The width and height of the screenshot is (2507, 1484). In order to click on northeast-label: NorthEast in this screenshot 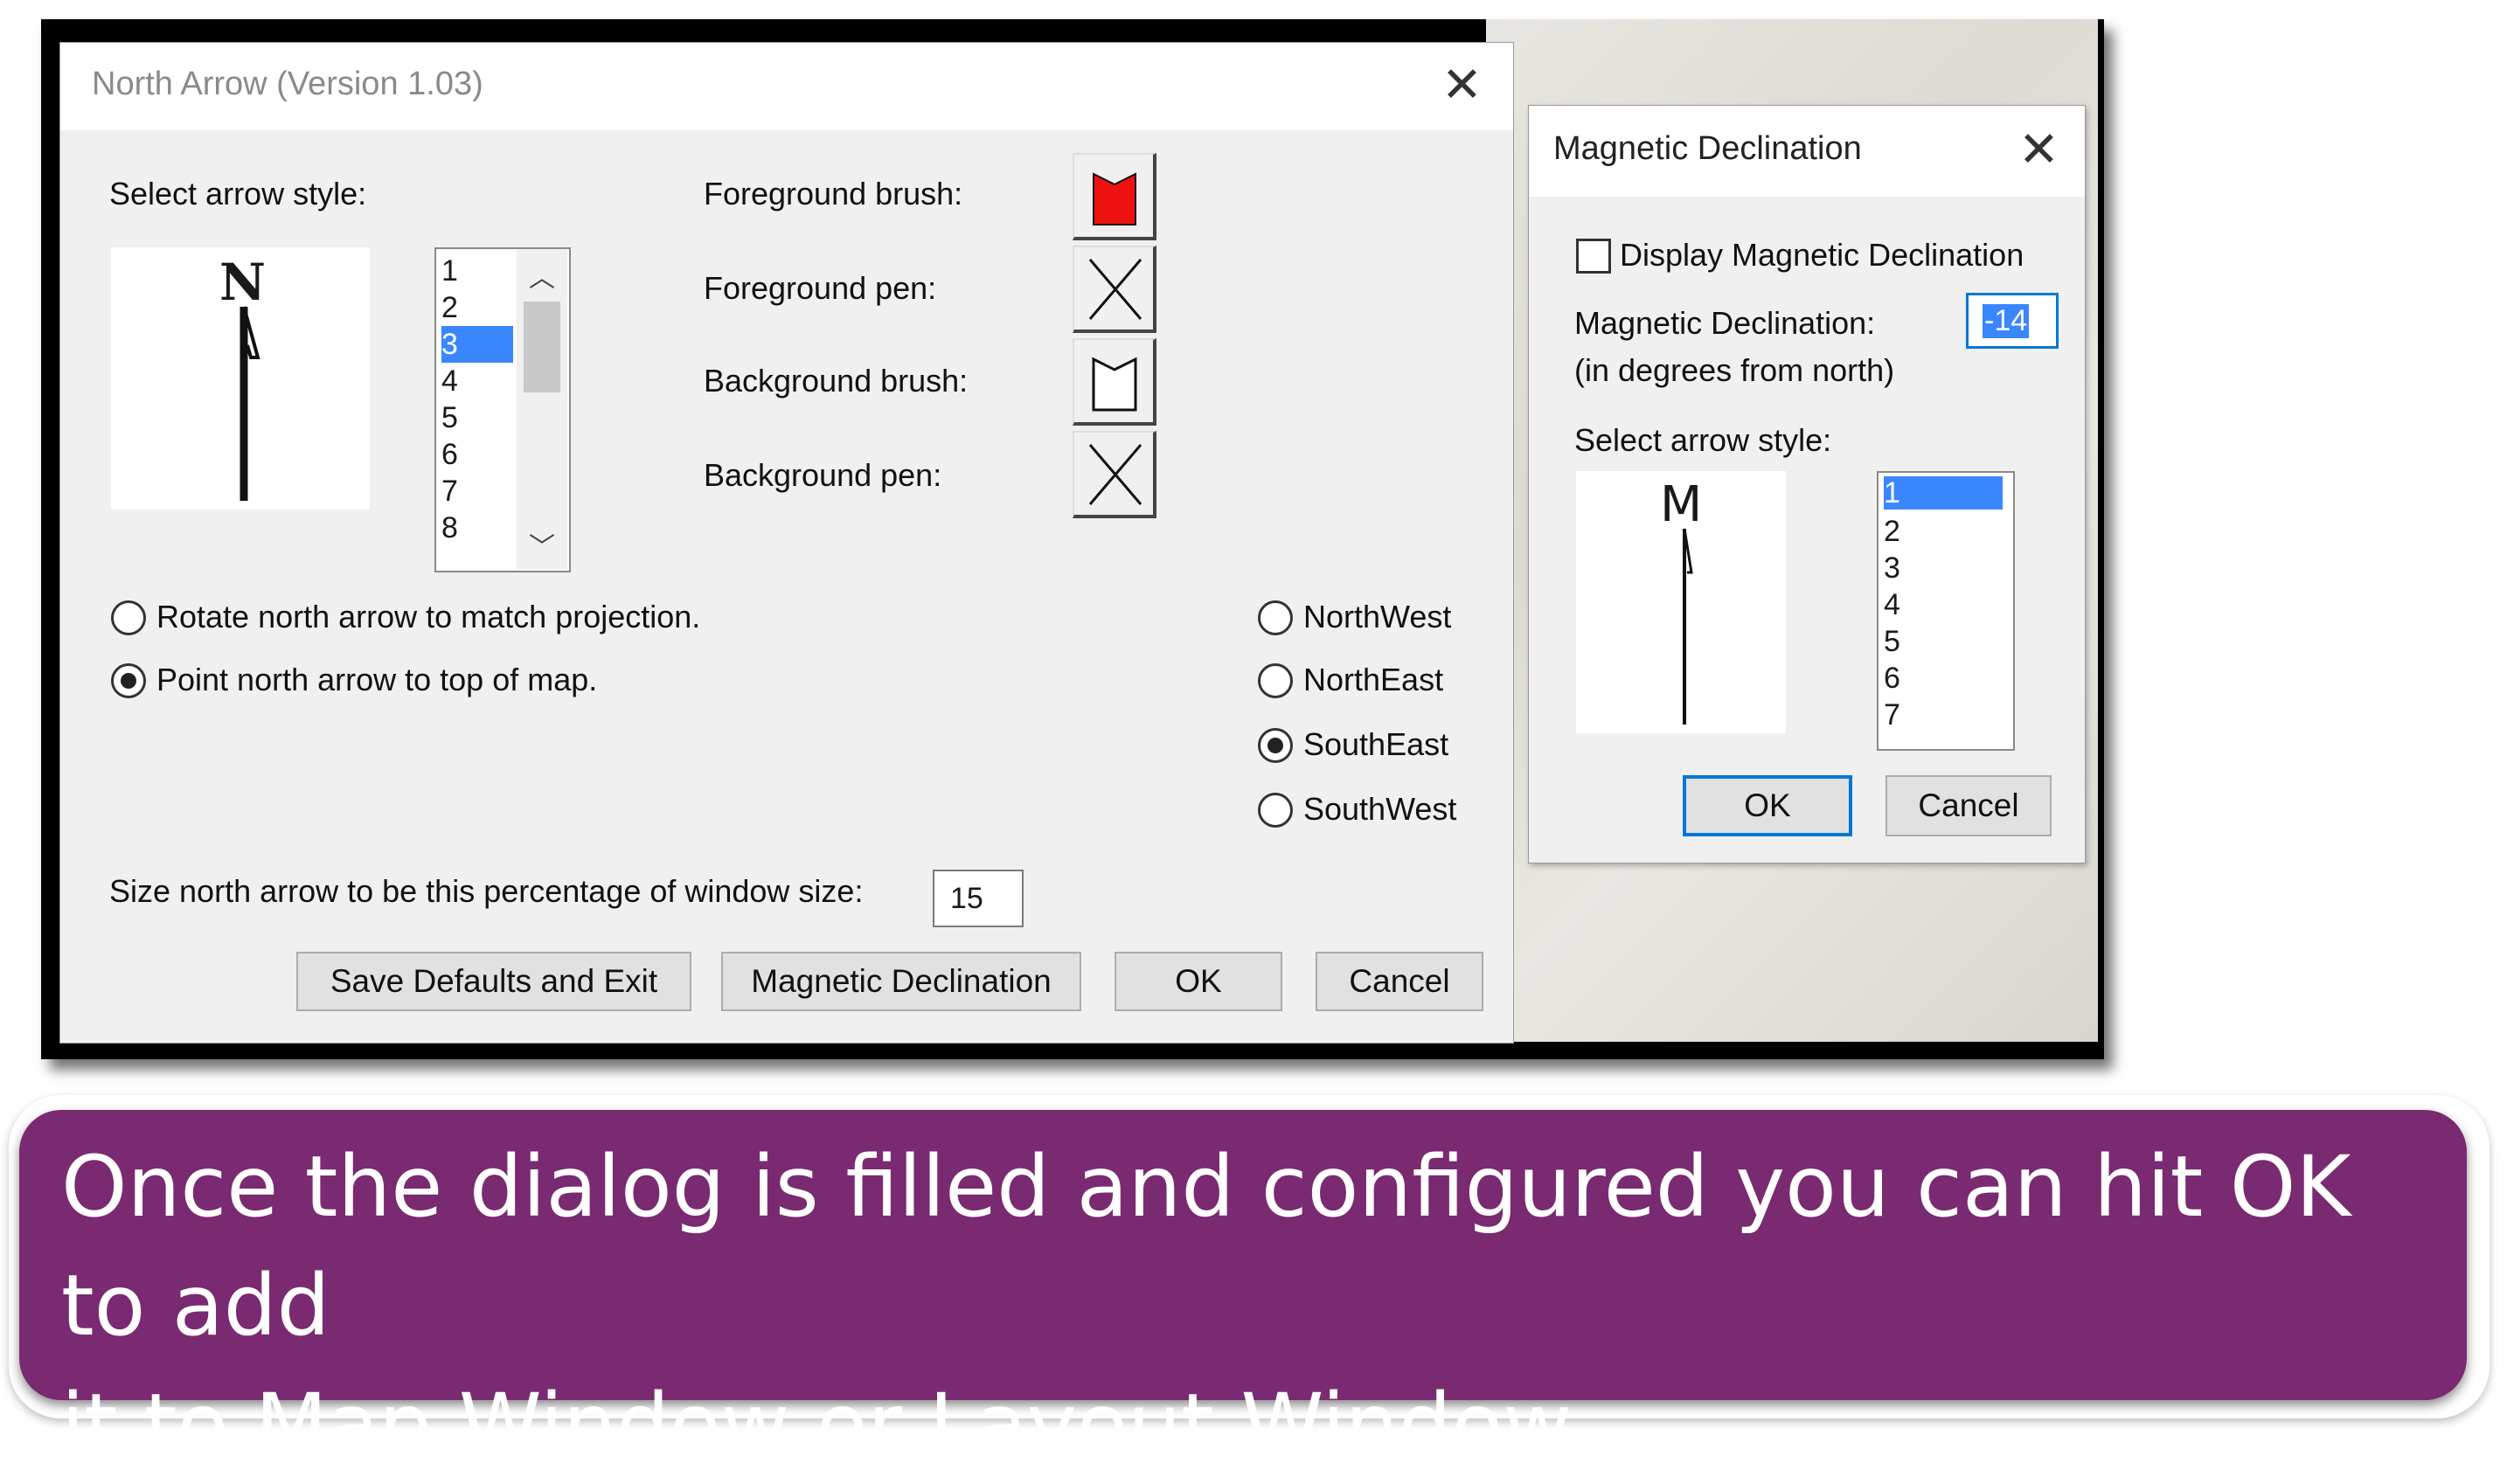, I will do `click(1373, 680)`.